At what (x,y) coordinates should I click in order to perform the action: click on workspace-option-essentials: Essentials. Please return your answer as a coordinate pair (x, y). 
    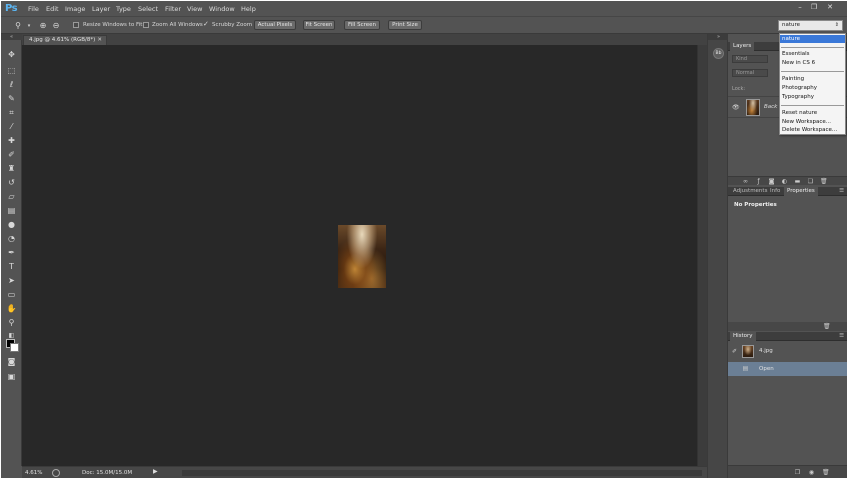
    Looking at the image, I should click on (812, 54).